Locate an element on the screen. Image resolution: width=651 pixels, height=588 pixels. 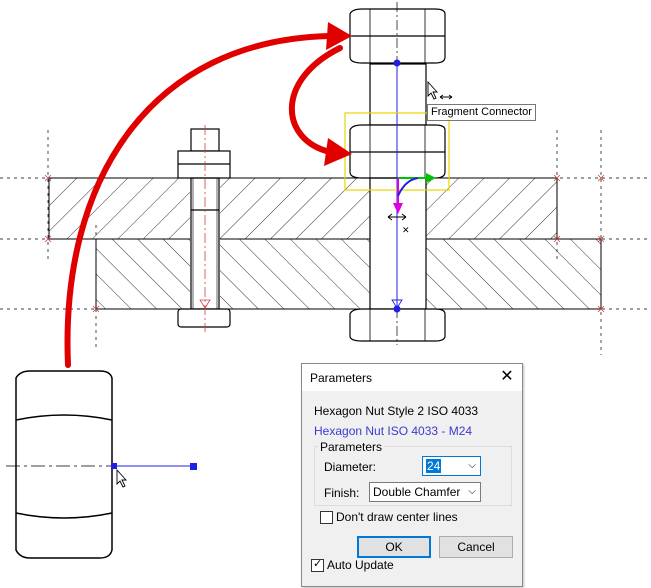
close-icon: ✕ is located at coordinates (507, 377).